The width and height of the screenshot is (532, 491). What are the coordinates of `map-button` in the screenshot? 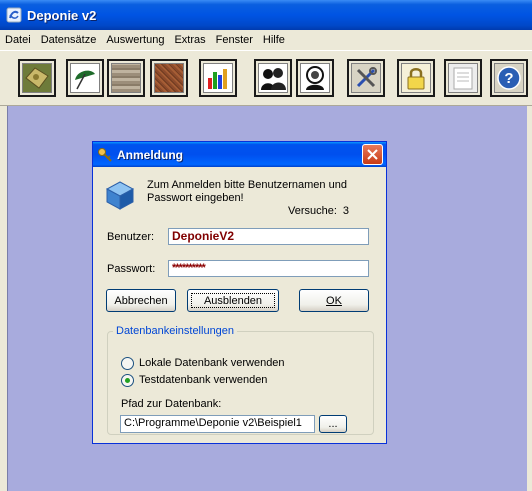 It's located at (37, 78).